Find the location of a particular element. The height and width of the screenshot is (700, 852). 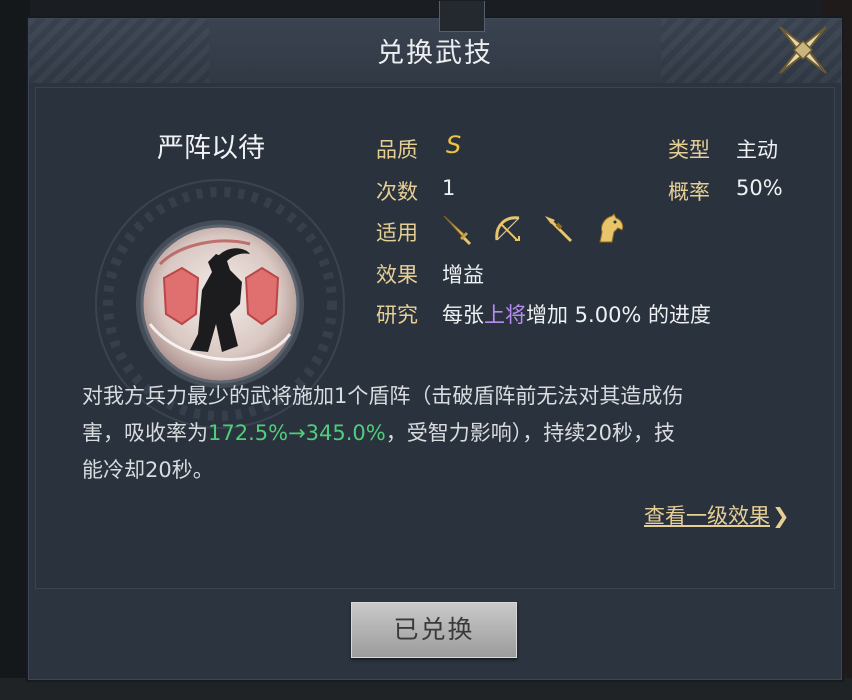

research-label: 研究 is located at coordinates (397, 315).